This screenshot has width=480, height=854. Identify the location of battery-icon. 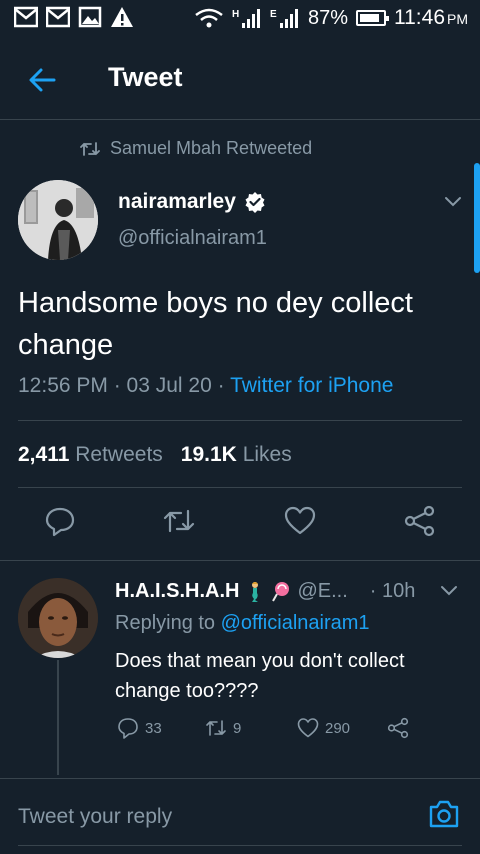
(372, 18).